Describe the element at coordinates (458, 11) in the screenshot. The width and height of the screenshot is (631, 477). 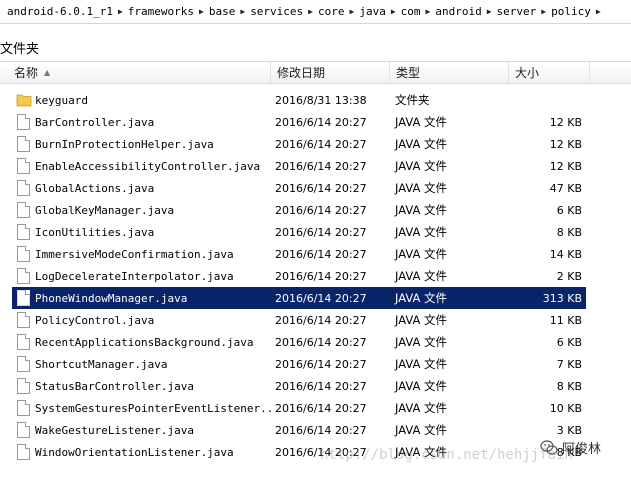
I see `breadcrumb-item: android` at that location.